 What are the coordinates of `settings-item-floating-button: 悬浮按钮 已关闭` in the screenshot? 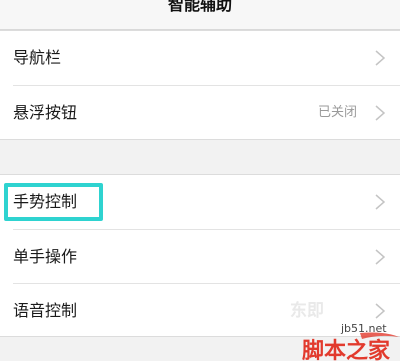 It's located at (200, 113).